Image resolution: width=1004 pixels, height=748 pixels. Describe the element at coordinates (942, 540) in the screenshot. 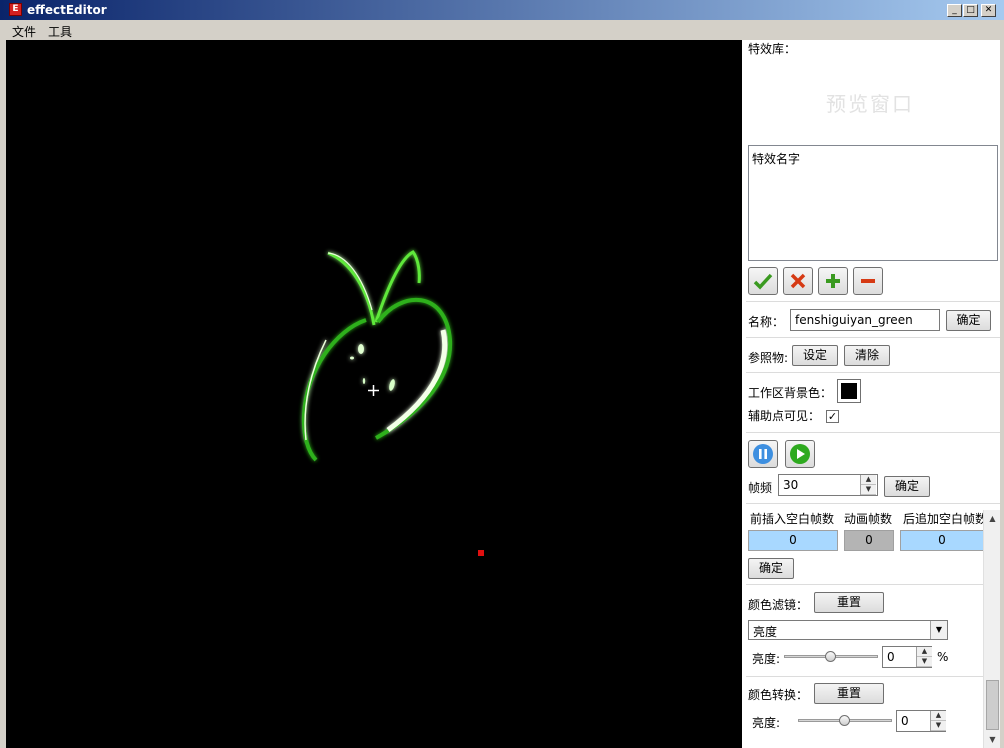

I see `post-frames-input: 0` at that location.